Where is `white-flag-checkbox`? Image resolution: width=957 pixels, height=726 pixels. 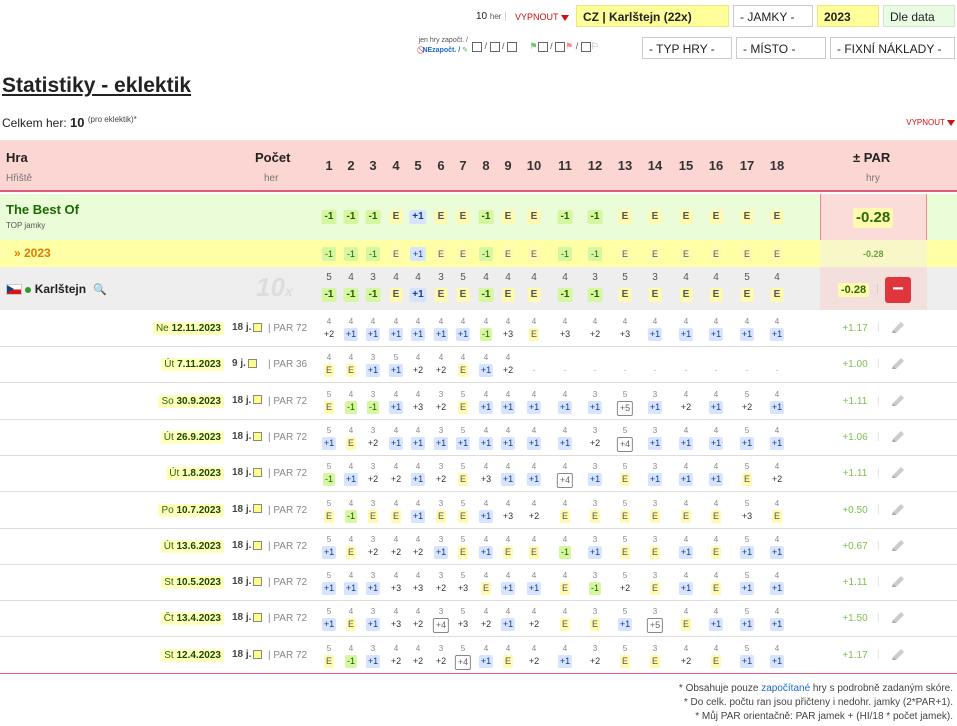
white-flag-checkbox is located at coordinates (585, 46).